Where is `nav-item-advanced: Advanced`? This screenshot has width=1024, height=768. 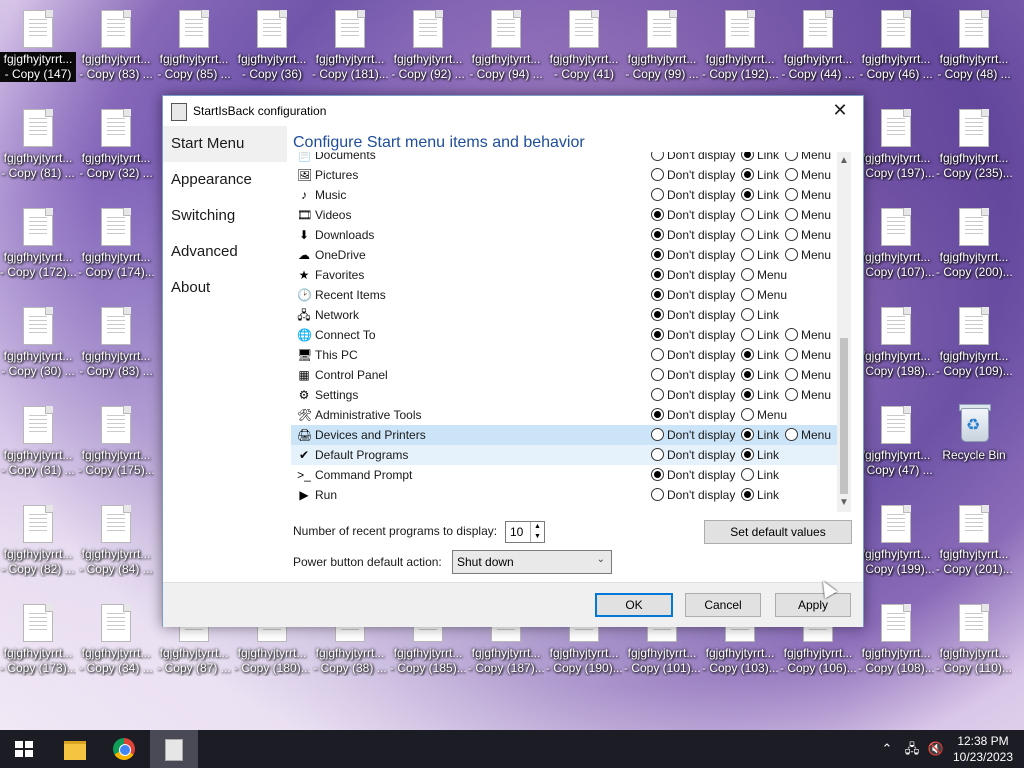 nav-item-advanced: Advanced is located at coordinates (225, 252).